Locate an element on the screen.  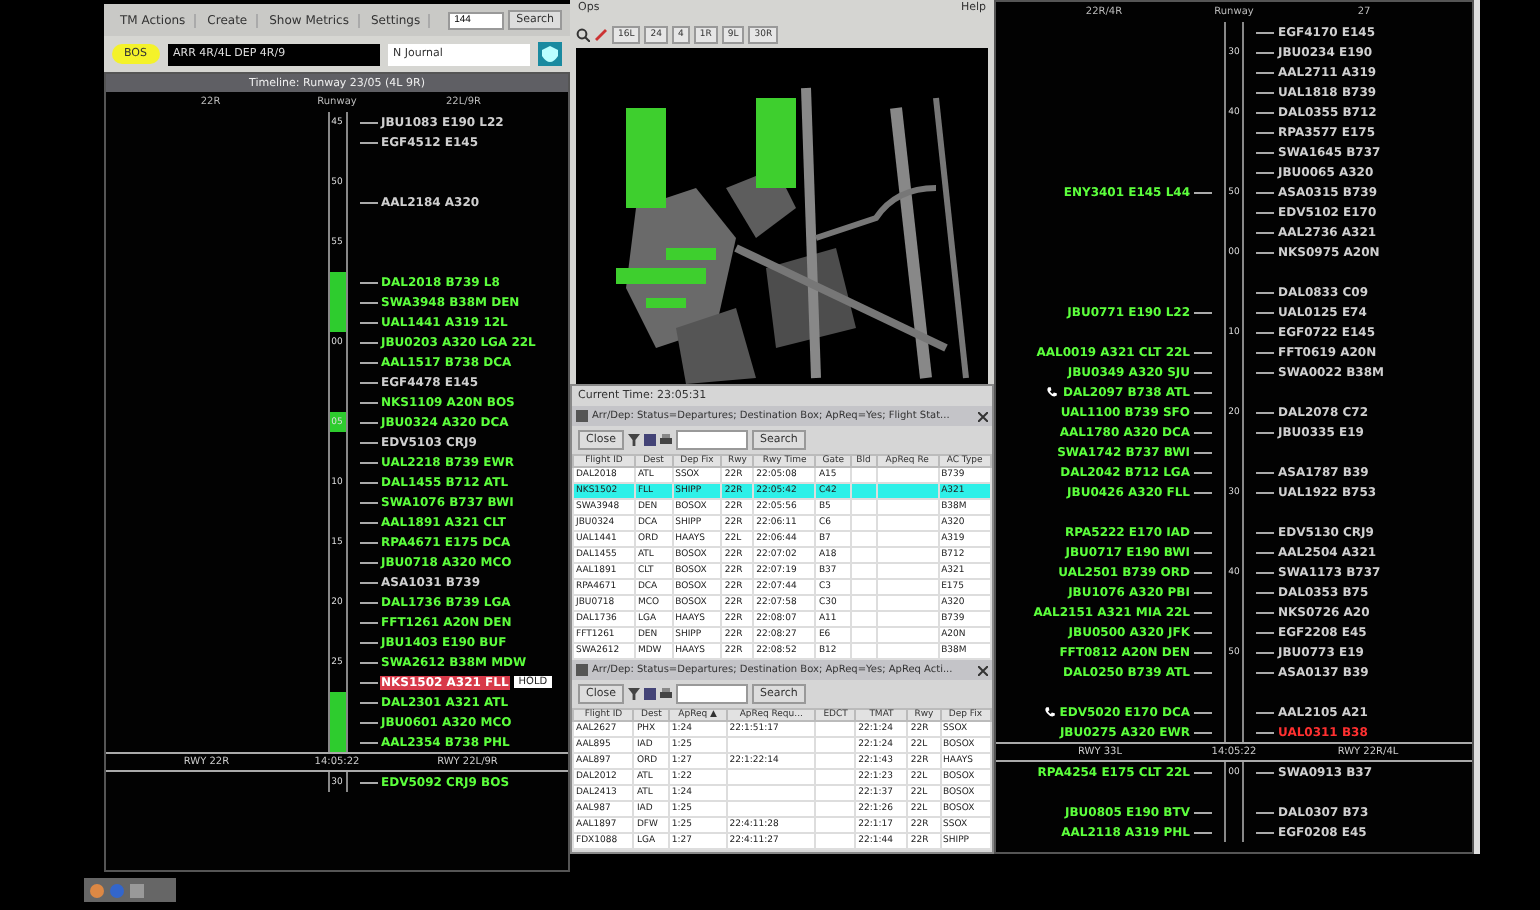
pencil-icon is located at coordinates (601, 35).